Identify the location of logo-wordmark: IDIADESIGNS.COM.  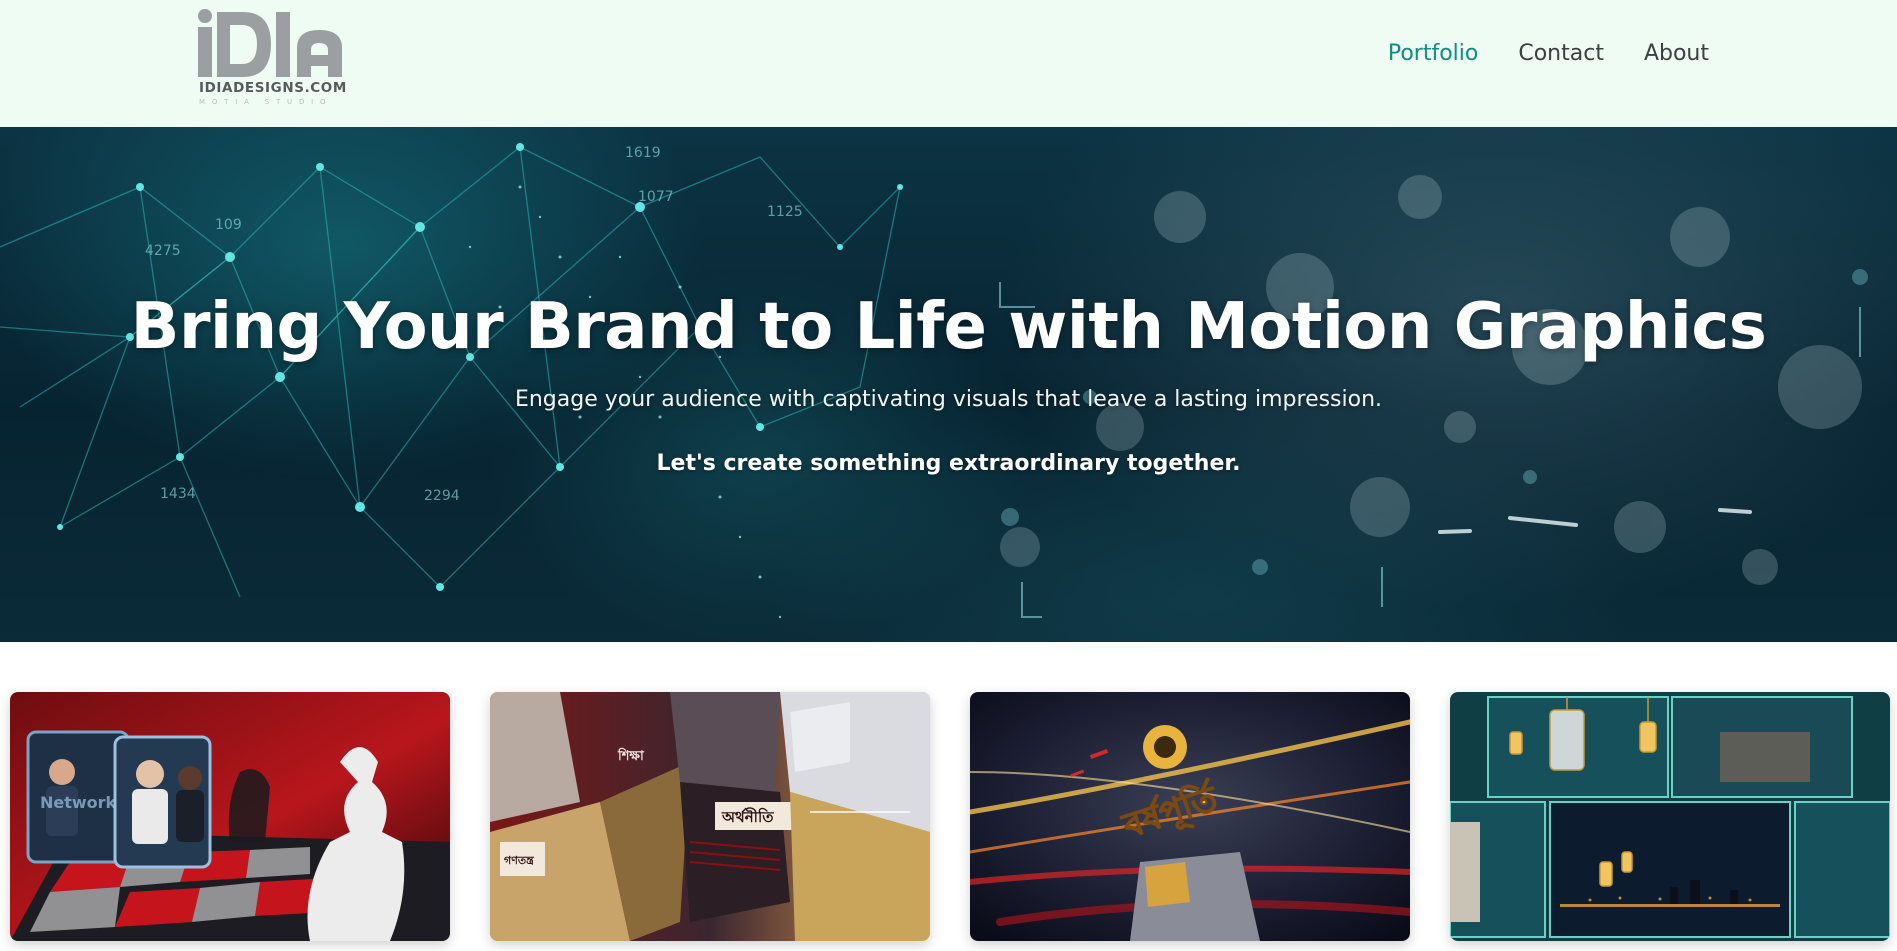
(273, 88).